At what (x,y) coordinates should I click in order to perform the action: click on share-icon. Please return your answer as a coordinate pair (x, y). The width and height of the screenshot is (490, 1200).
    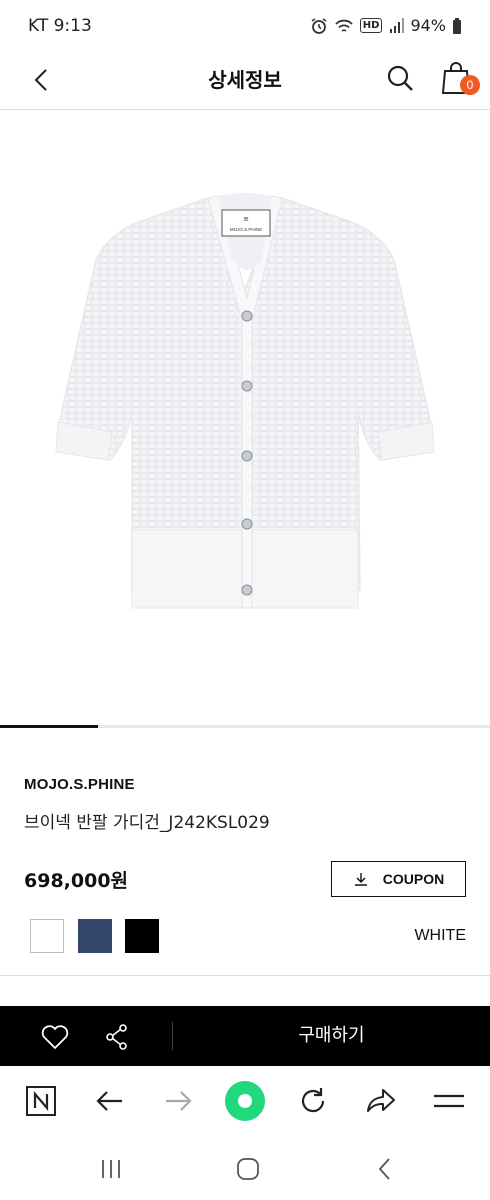
    Looking at the image, I should click on (116, 1037).